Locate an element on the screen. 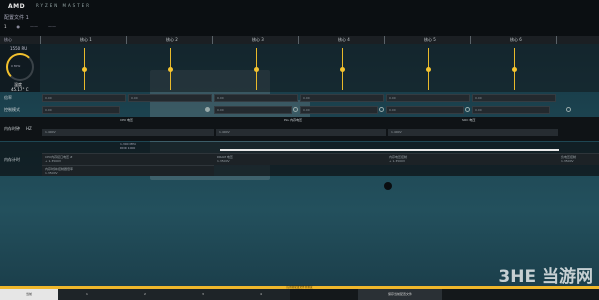 The height and width of the screenshot is (300, 599). core-5-control-input: 0.00 is located at coordinates (425, 110).